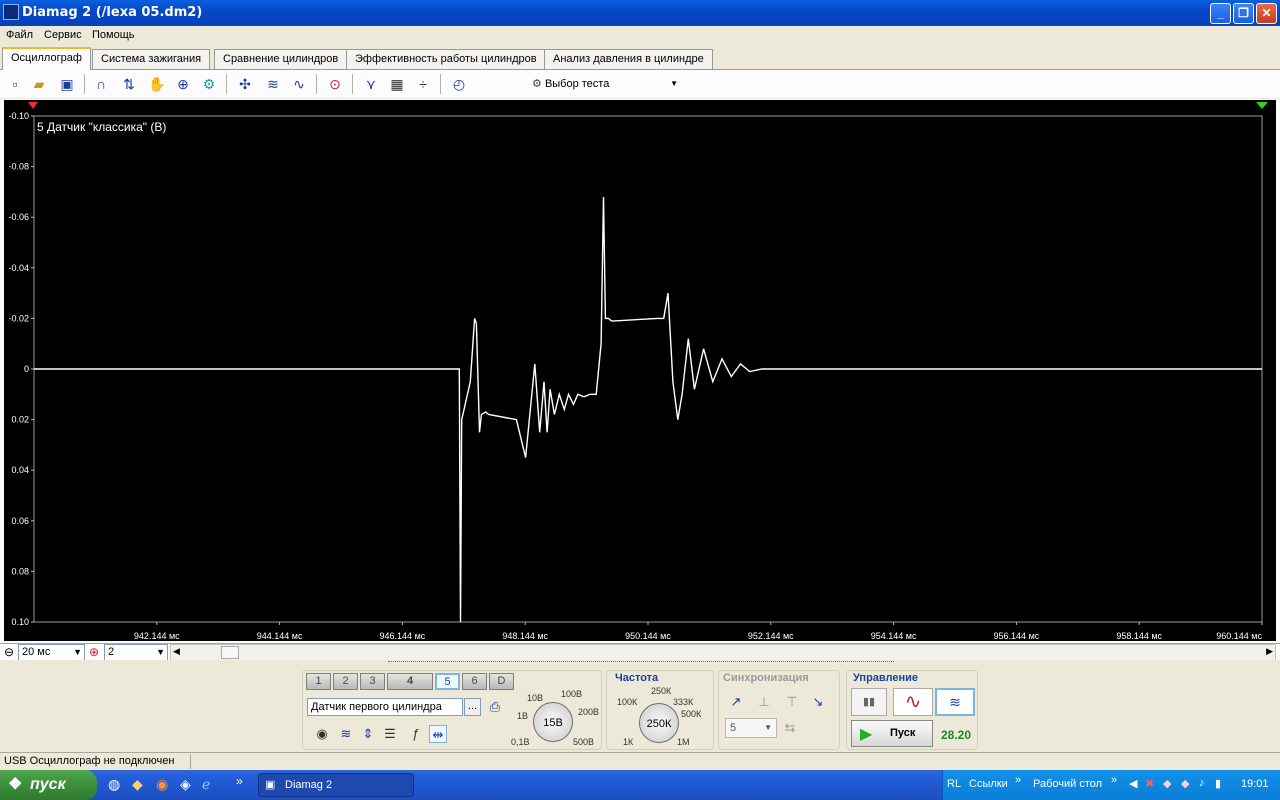 The image size is (1280, 800). I want to click on menu-help: Помощь, so click(113, 35).